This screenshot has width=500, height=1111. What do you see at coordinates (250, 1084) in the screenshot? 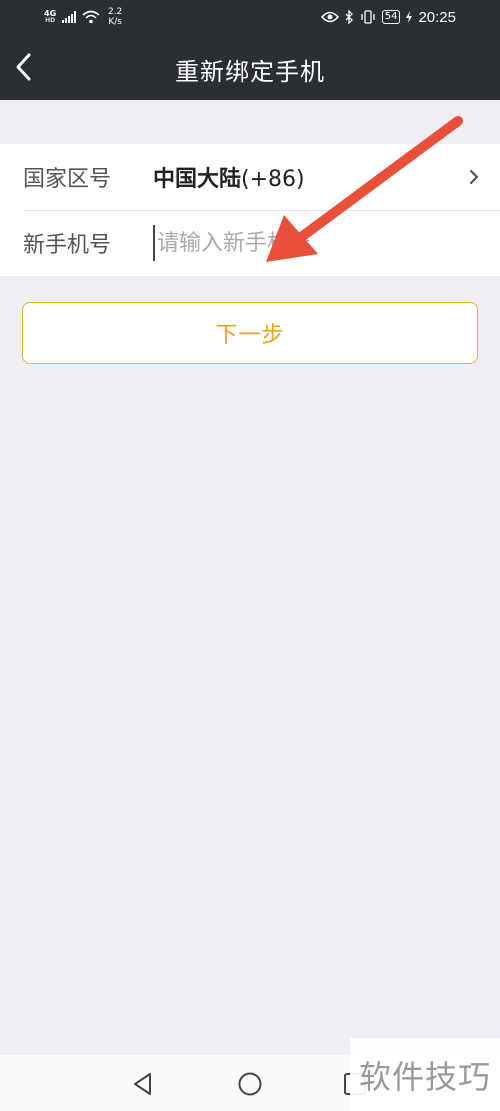
I see `circle-home-icon` at bounding box center [250, 1084].